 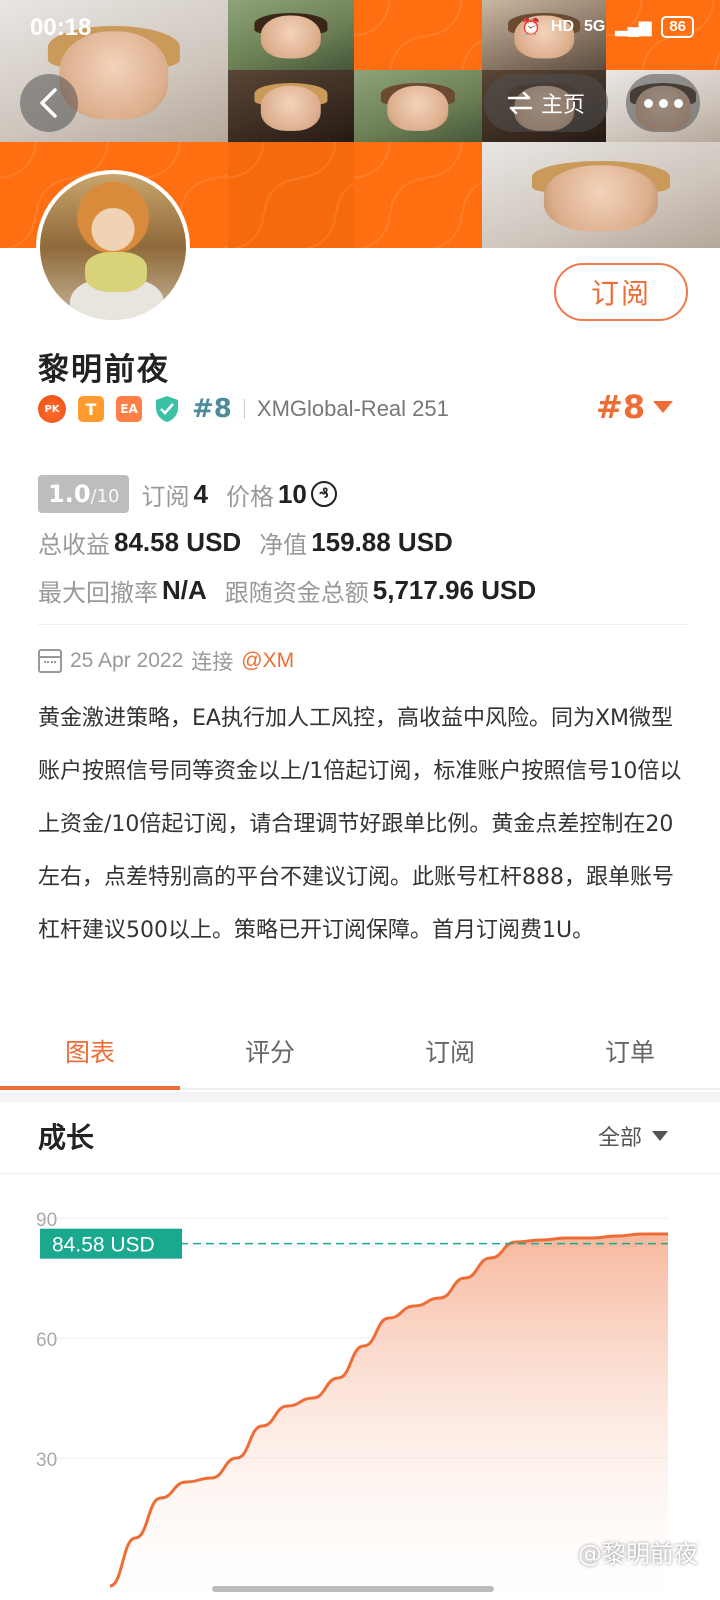 I want to click on status-icons: ⏰ HD 5G ▂▄▆ 86, so click(x=607, y=27).